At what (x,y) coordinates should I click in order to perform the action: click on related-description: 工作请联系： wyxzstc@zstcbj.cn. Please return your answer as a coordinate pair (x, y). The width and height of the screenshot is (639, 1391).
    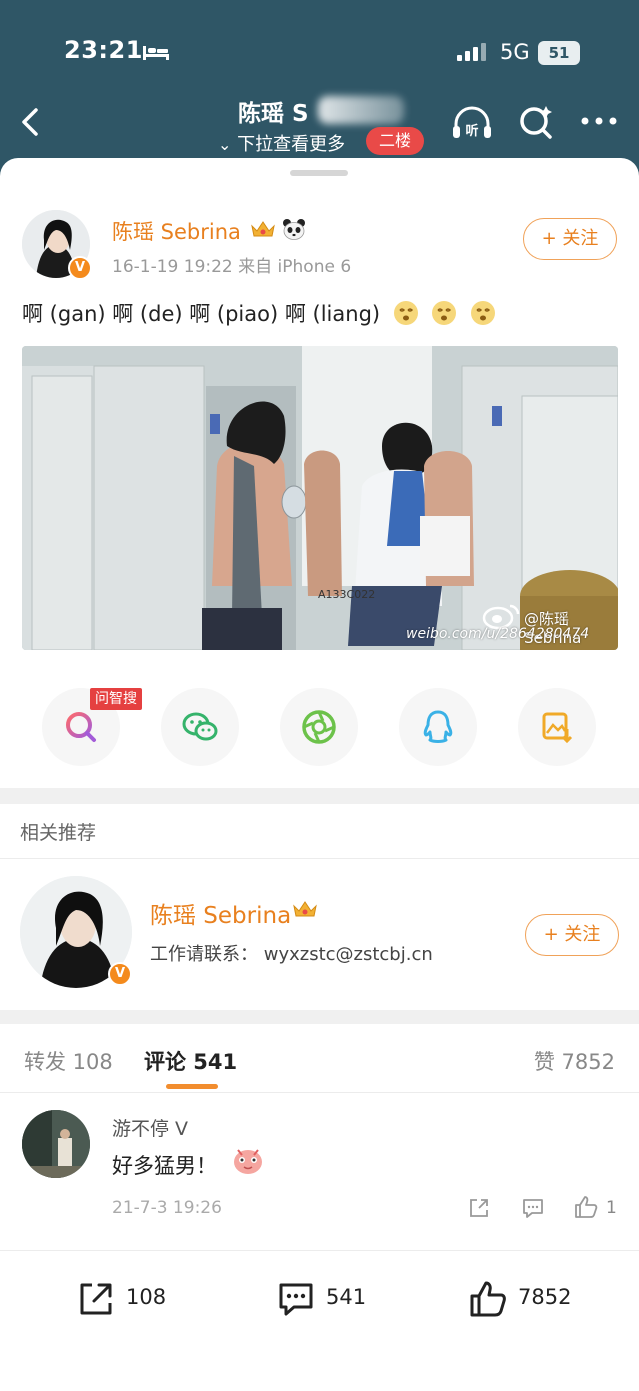
    Looking at the image, I should click on (291, 954).